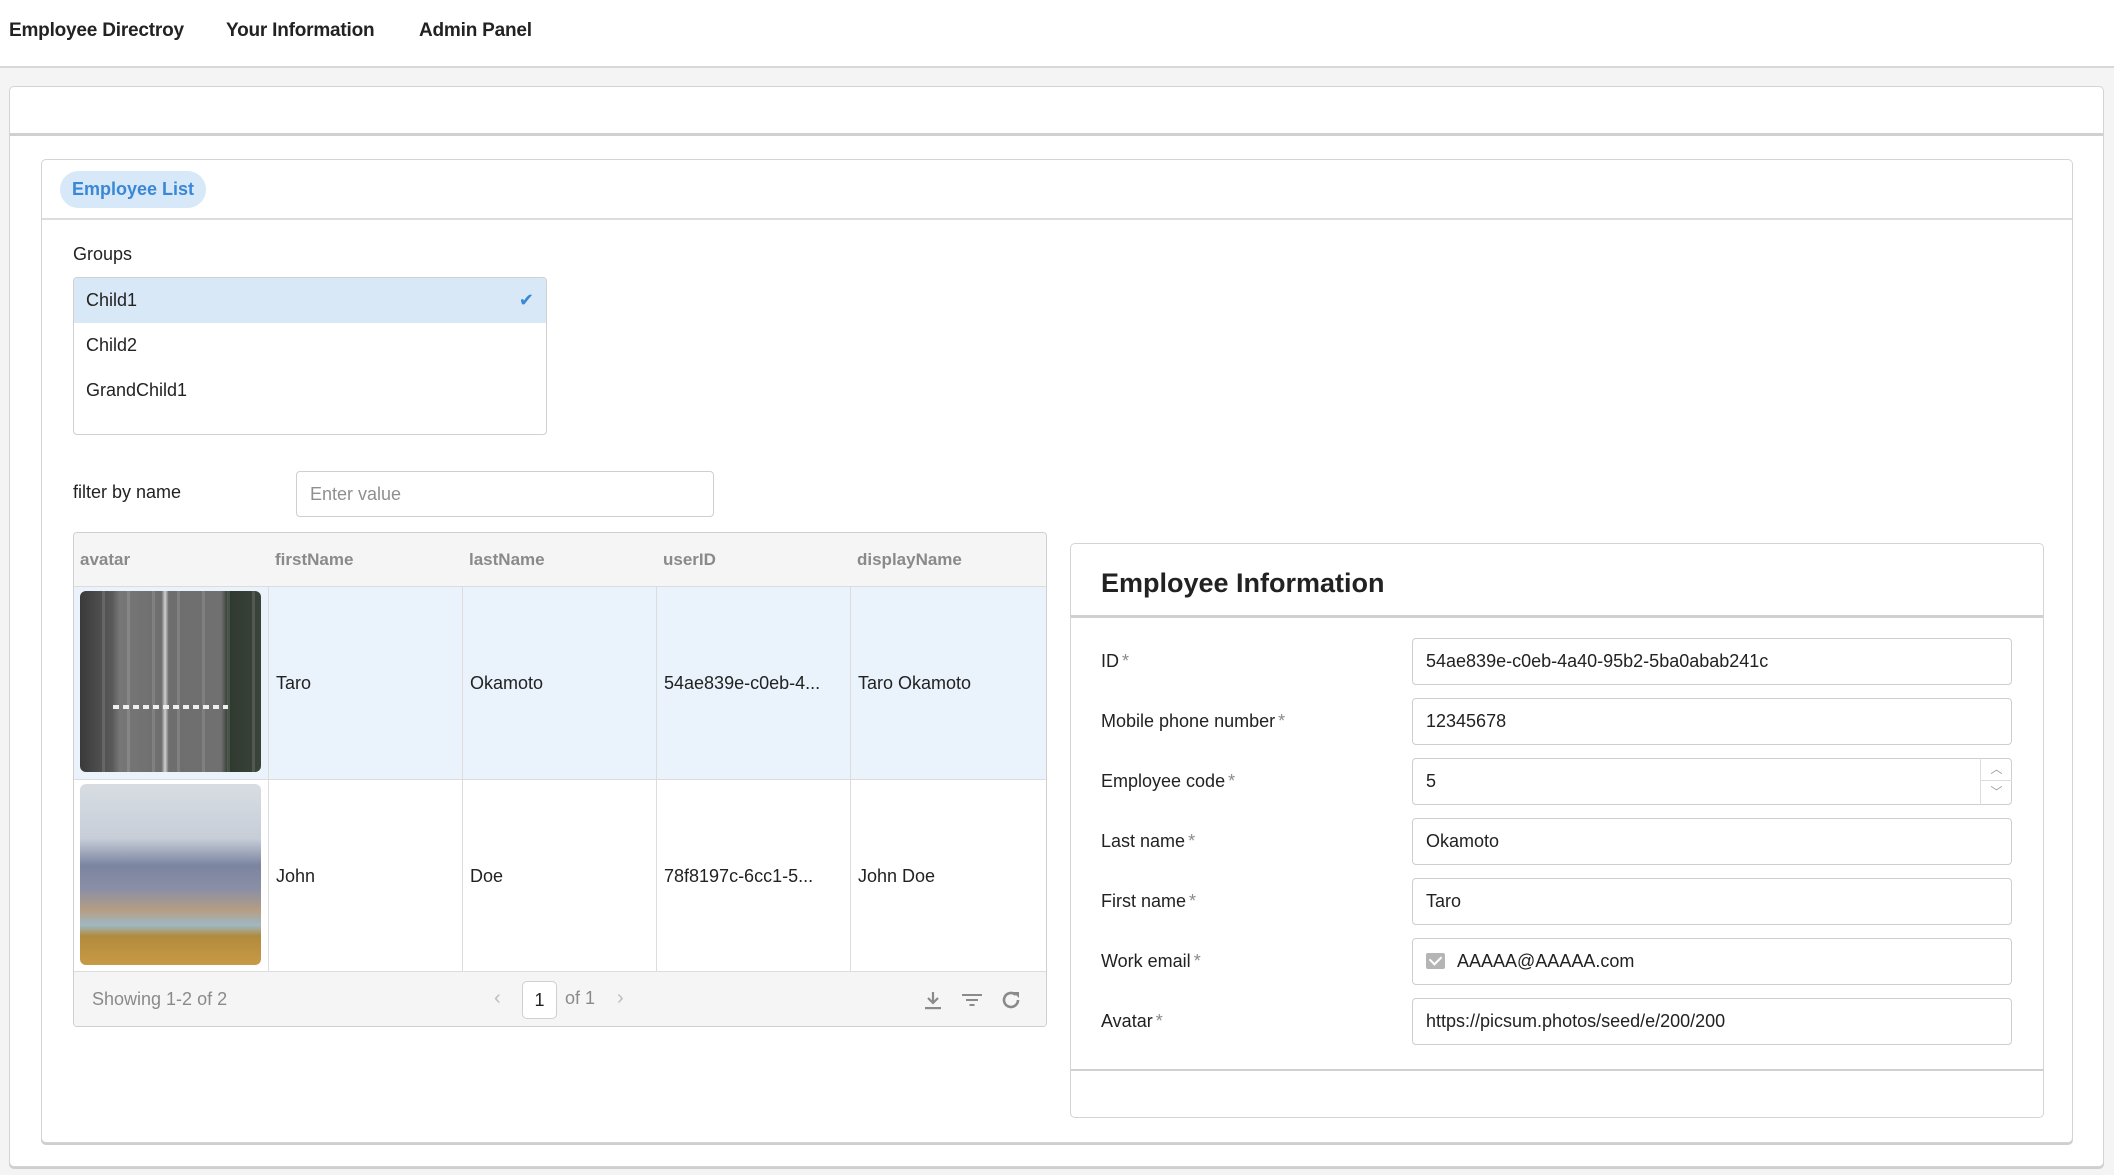 The image size is (2114, 1175). I want to click on filter-by-name-label: filter by name, so click(127, 492).